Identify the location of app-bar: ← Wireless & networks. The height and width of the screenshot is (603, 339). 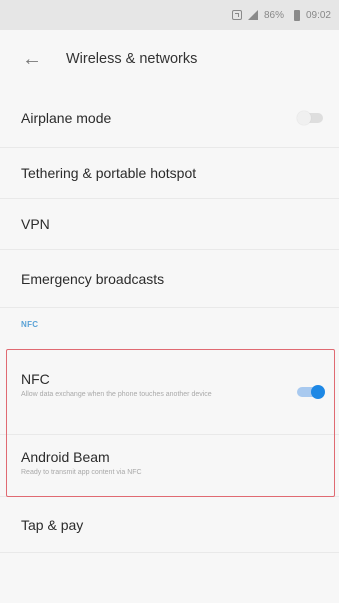
(169, 59).